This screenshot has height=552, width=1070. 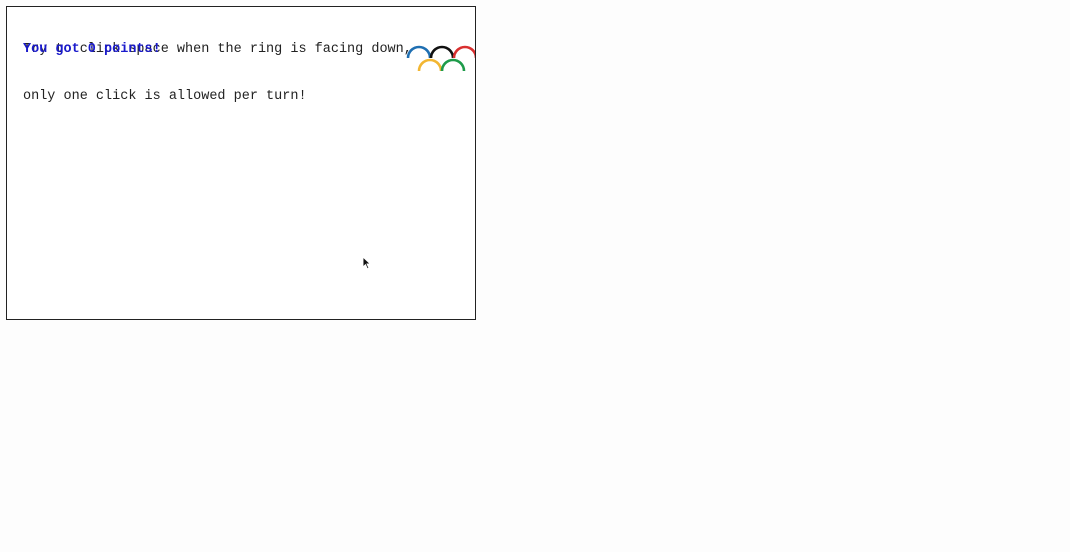 What do you see at coordinates (419, 52) in the screenshot?
I see `blue-ring` at bounding box center [419, 52].